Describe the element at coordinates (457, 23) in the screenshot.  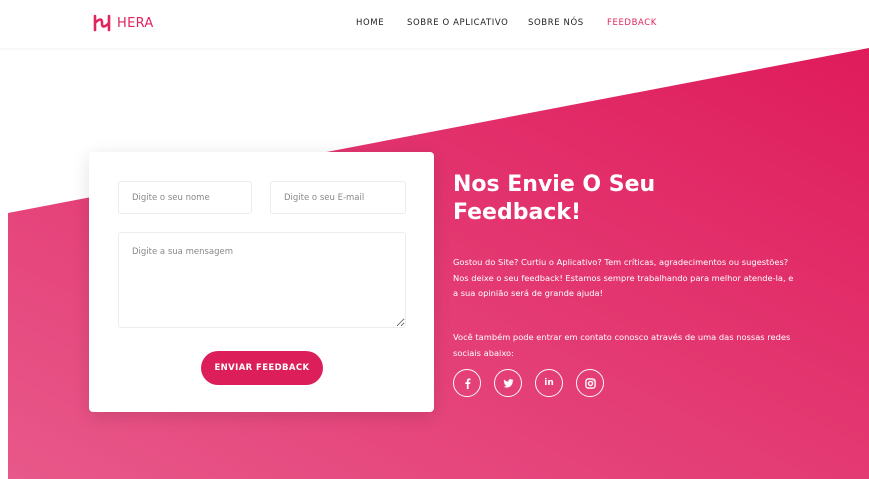
I see `nav-item-sobre-o-aplicativo: SOBRE O APLICATIVO` at that location.